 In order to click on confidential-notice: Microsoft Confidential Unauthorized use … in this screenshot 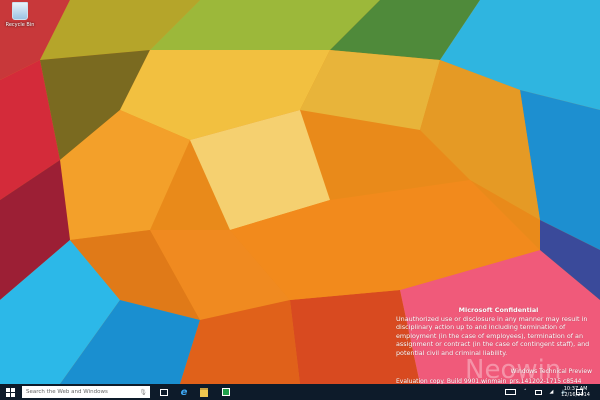, I will do `click(498, 332)`.